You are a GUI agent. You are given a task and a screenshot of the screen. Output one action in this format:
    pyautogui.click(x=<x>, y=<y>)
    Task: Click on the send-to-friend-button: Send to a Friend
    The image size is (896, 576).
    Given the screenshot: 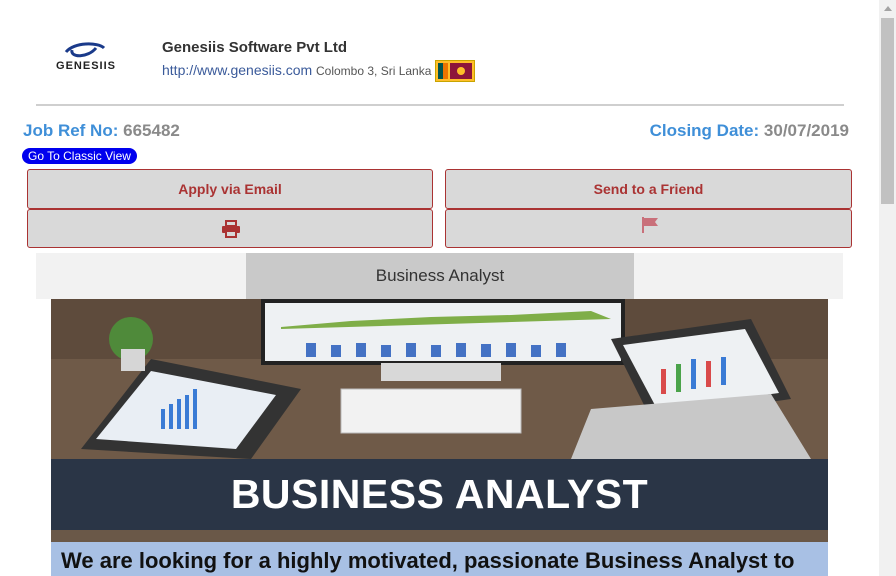 What is the action you would take?
    pyautogui.click(x=648, y=189)
    